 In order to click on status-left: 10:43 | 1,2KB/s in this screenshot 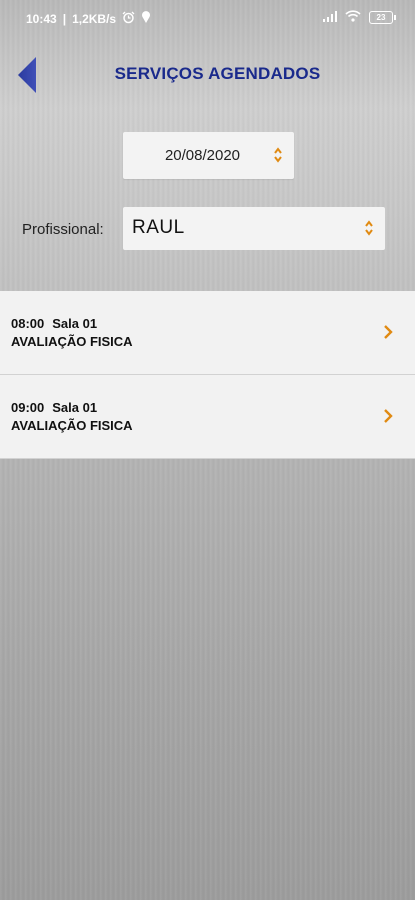, I will do `click(88, 19)`.